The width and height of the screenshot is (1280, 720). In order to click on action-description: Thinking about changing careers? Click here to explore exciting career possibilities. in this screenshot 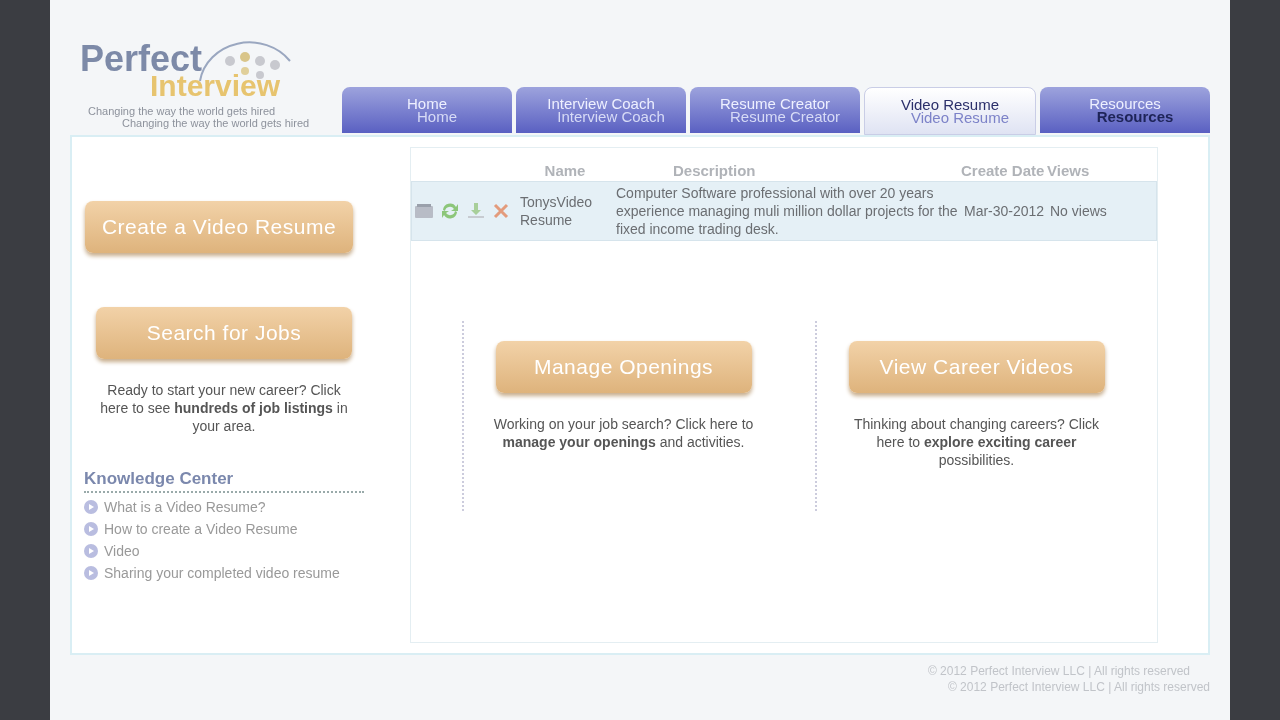, I will do `click(976, 442)`.